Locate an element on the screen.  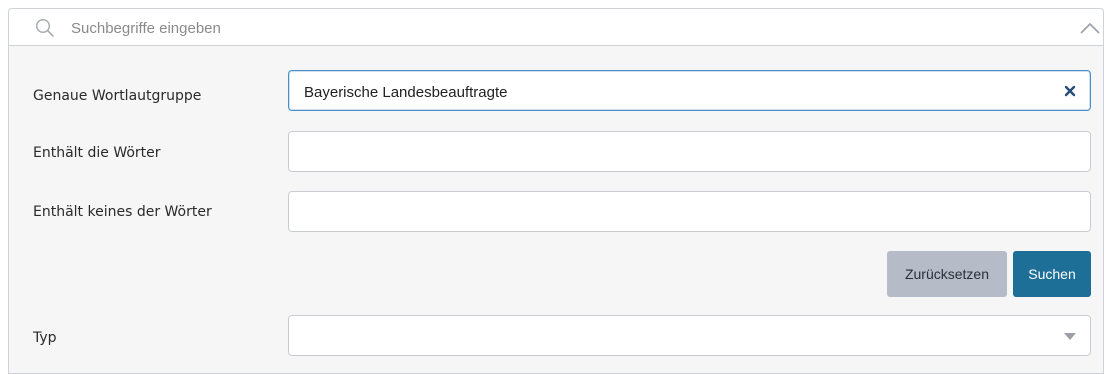
search-button: Suchen is located at coordinates (1052, 274).